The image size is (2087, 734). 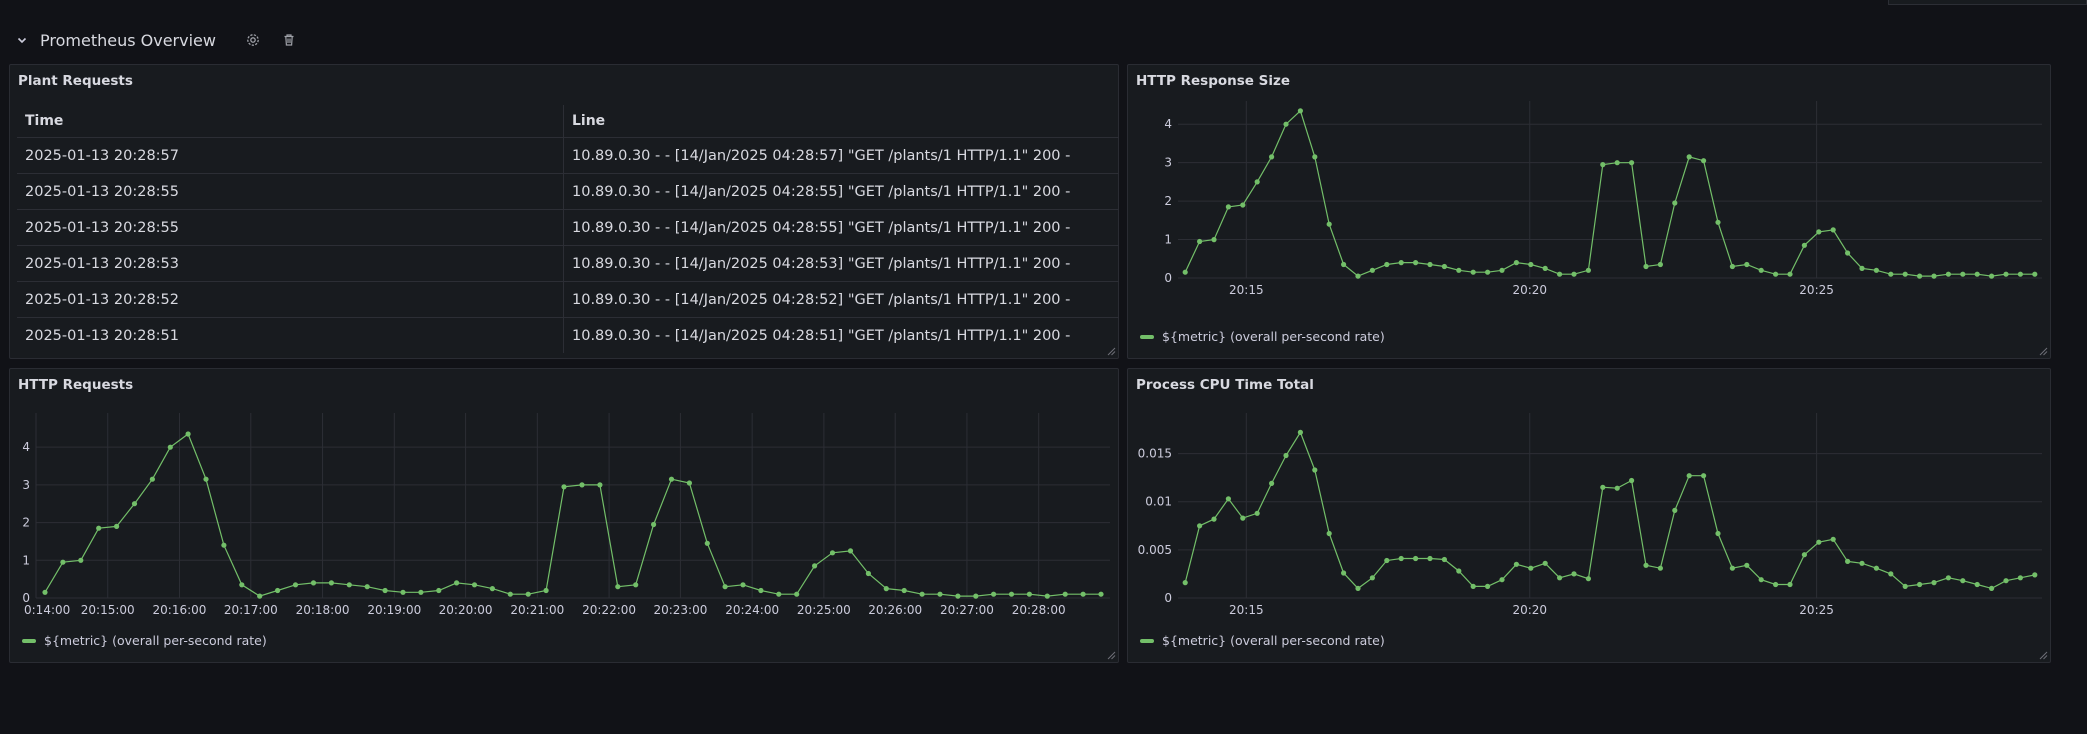 I want to click on x-tick-label: 20:16:00, so click(x=180, y=610).